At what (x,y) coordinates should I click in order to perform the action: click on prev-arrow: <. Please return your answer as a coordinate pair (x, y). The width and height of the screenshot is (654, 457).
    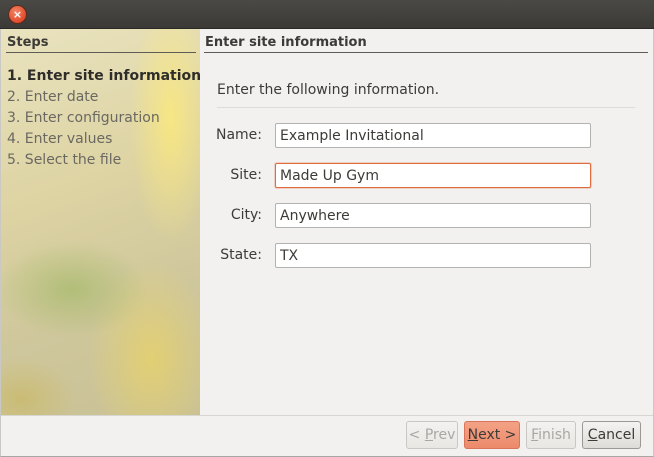
    Looking at the image, I should click on (416, 435).